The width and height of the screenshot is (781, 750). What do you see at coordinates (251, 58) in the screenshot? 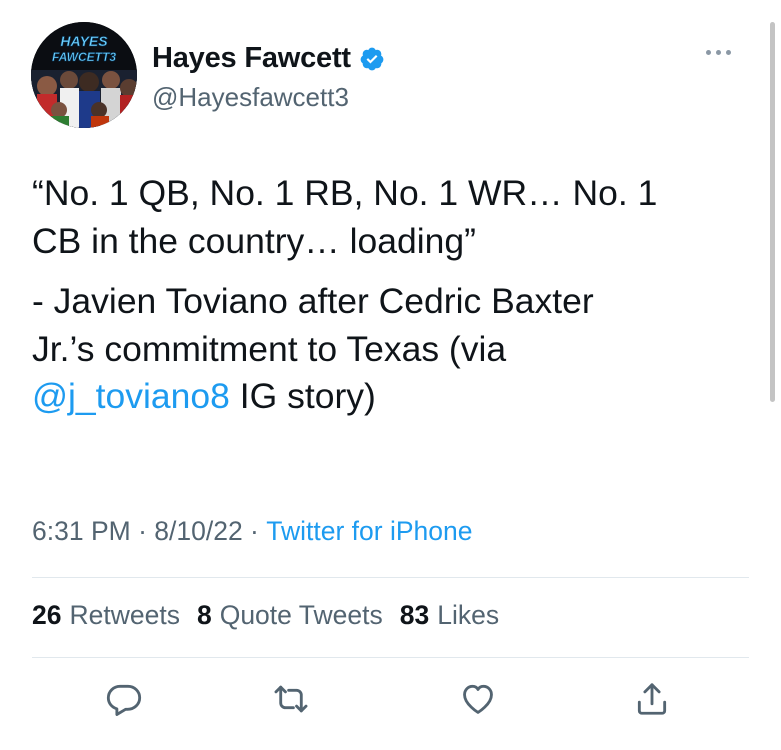
I see `author-name: Hayes Fawcett` at bounding box center [251, 58].